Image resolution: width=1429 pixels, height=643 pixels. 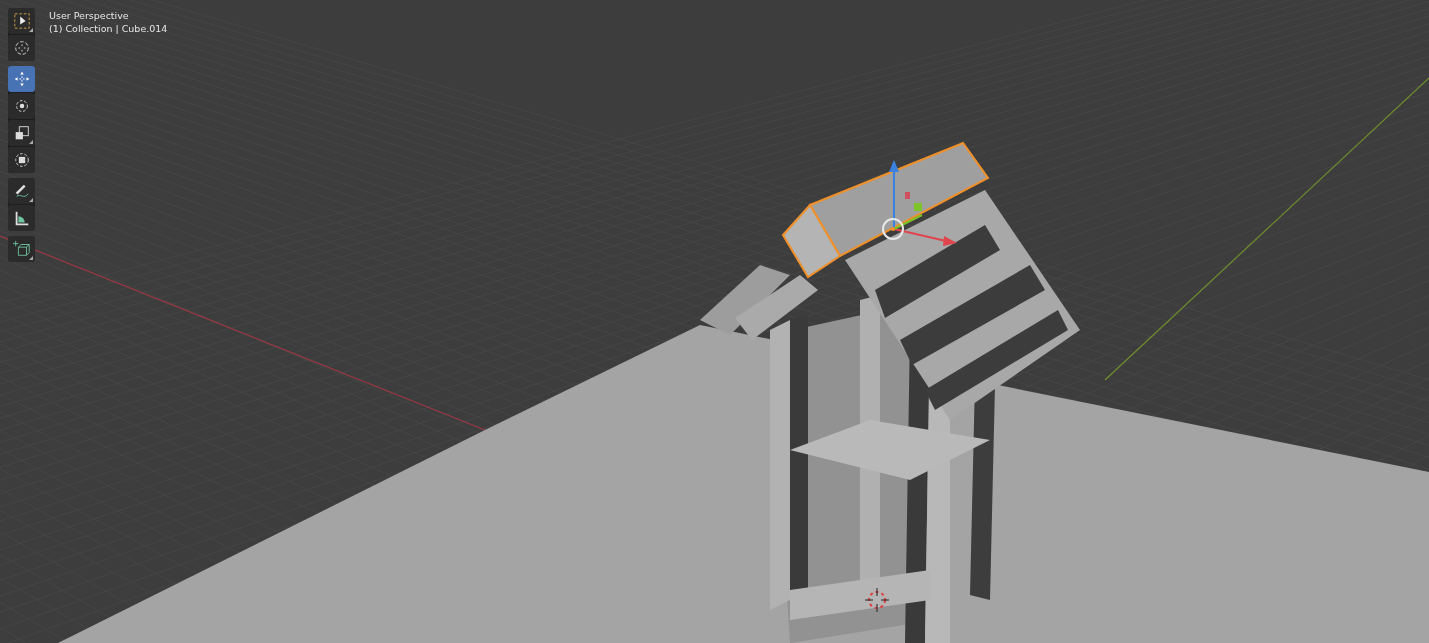 I want to click on view-name-label: User Perspective, so click(x=89, y=15).